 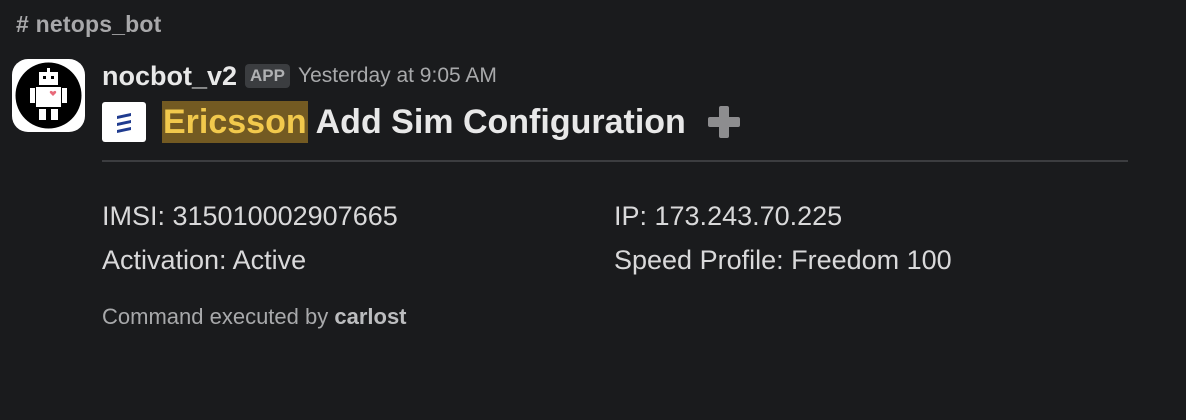 What do you see at coordinates (724, 122) in the screenshot?
I see `heavy-plus-icon` at bounding box center [724, 122].